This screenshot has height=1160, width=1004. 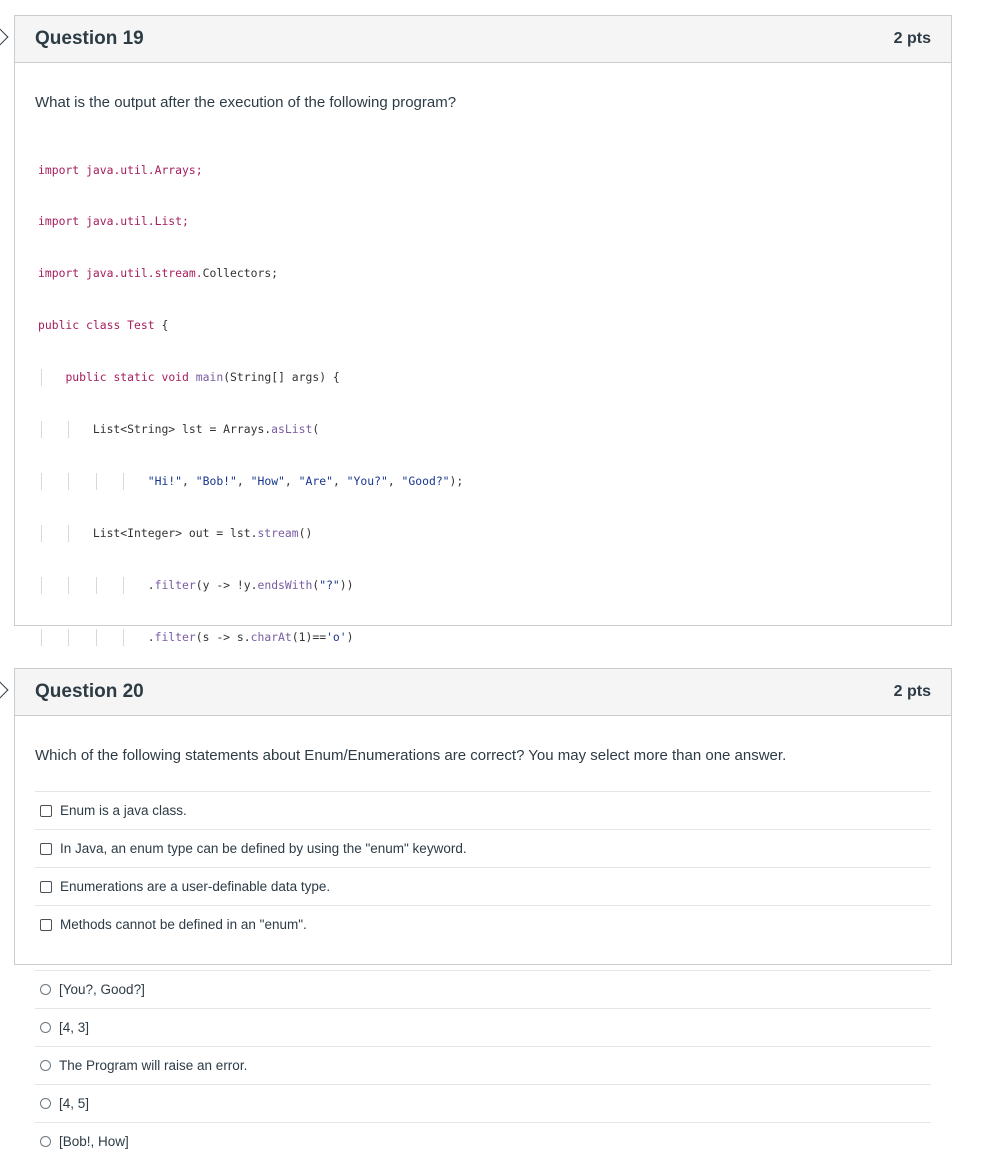 What do you see at coordinates (484, 430) in the screenshot?
I see `code-line: List<String> lst = Arrays.asList(` at bounding box center [484, 430].